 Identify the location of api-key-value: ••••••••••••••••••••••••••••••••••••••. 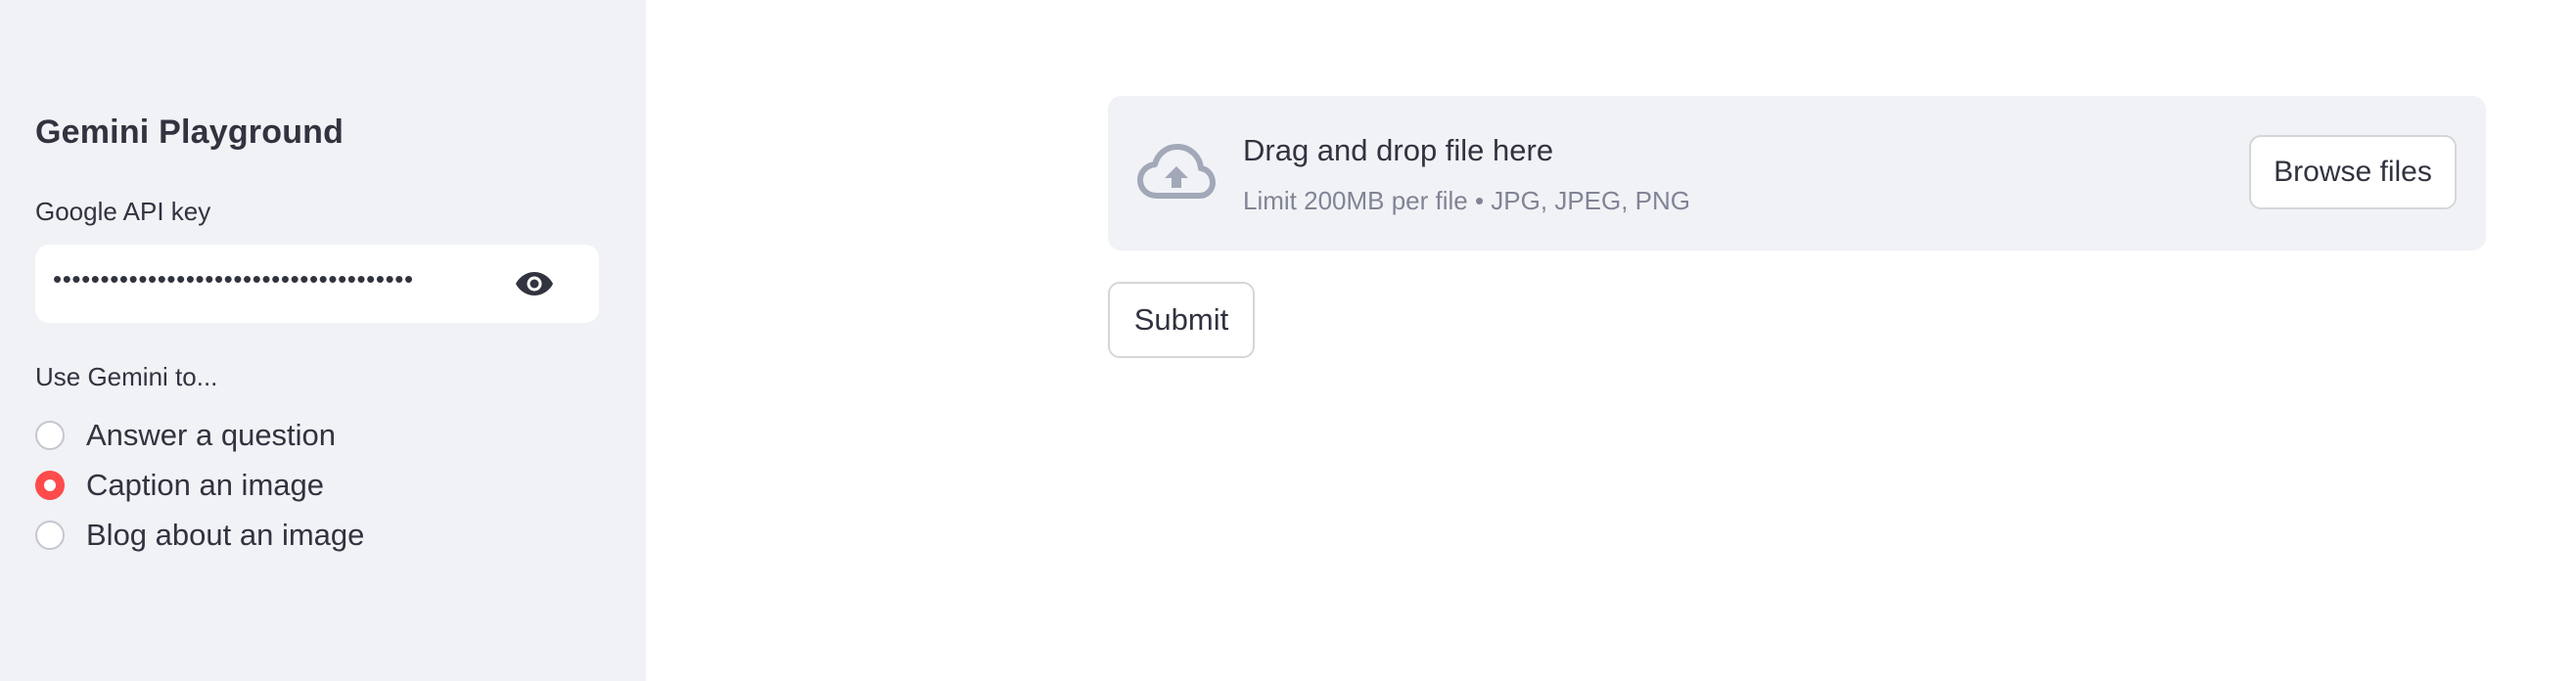
(258, 279).